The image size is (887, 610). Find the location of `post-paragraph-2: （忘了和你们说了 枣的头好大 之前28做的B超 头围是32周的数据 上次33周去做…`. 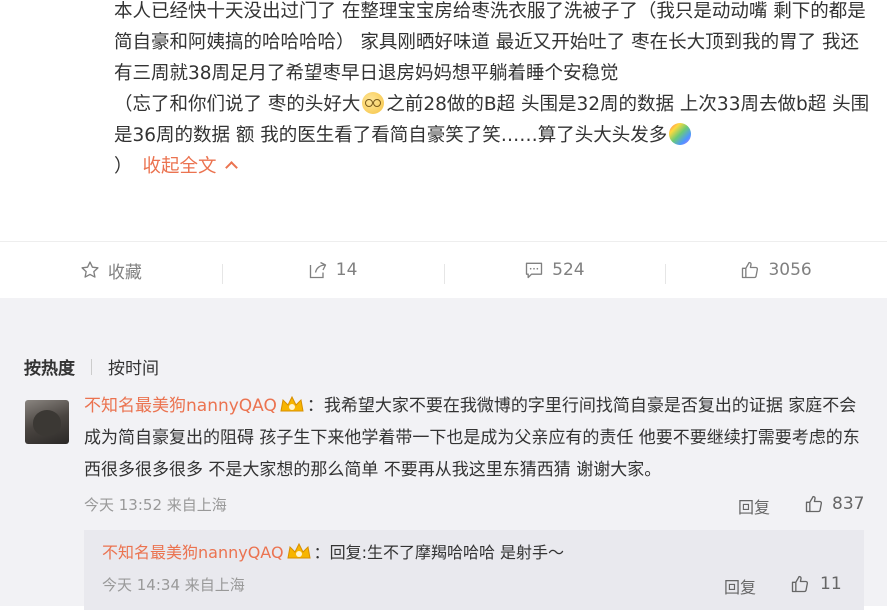

post-paragraph-2: （忘了和你们说了 枣的头好大 之前28做的B超 头围是32周的数据 上次33周去做… is located at coordinates (494, 135).